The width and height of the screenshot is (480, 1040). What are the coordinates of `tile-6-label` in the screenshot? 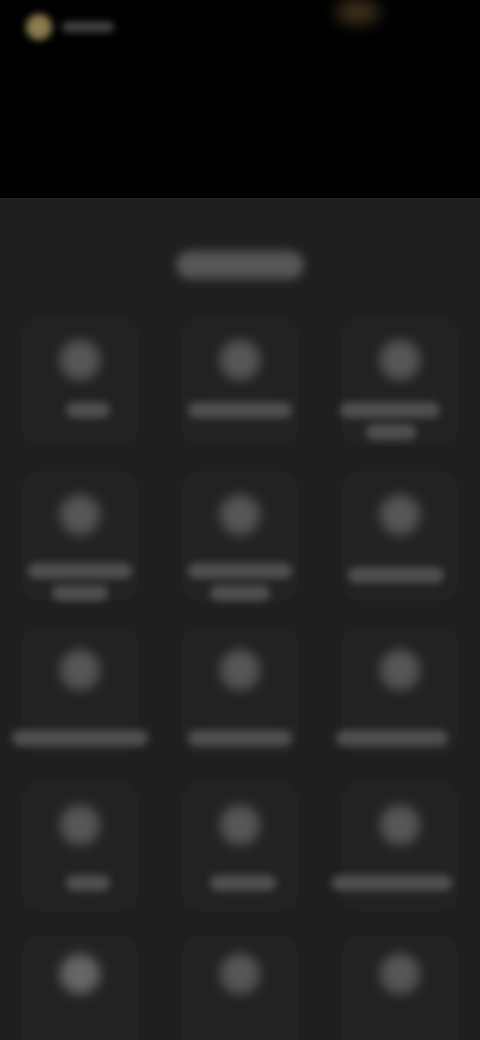 It's located at (396, 575).